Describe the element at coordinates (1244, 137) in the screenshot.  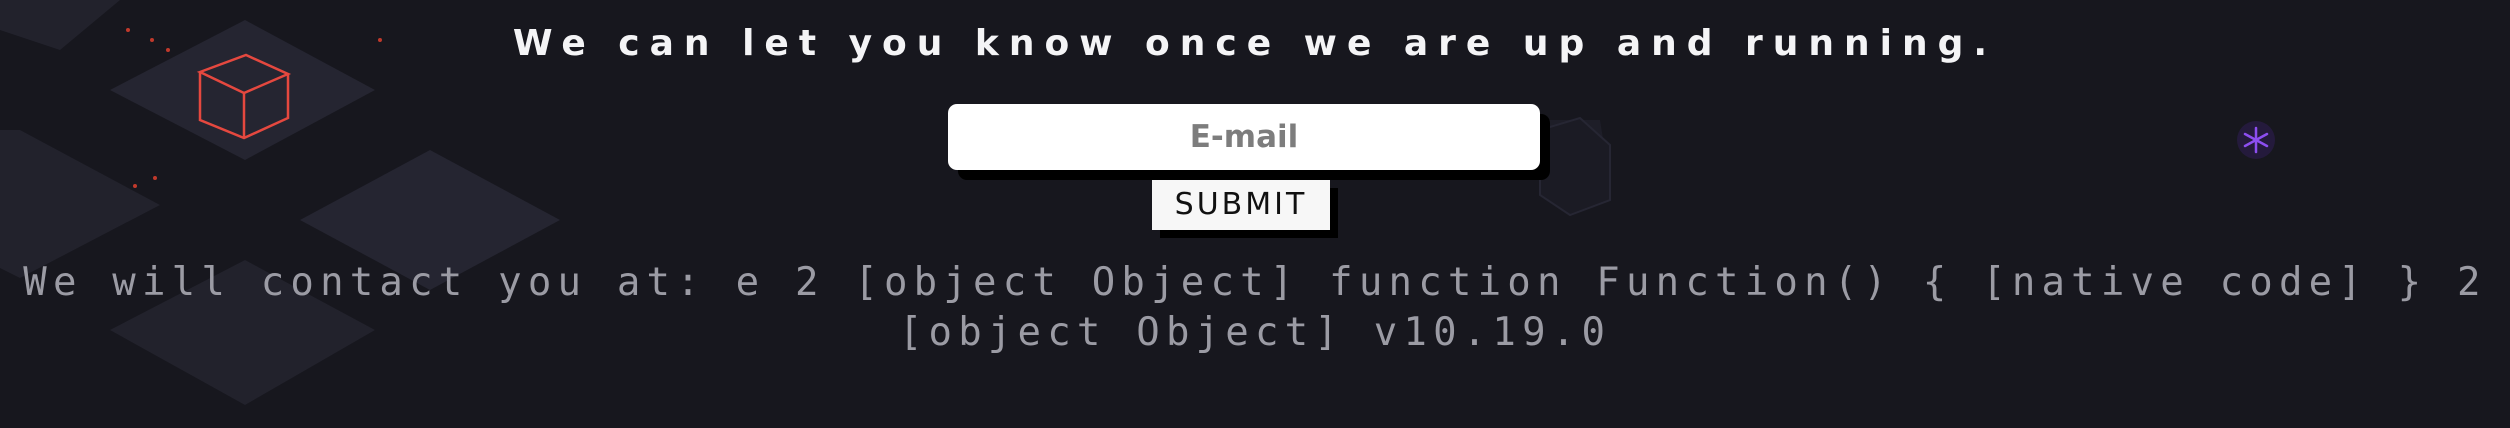
I see `email-input` at that location.